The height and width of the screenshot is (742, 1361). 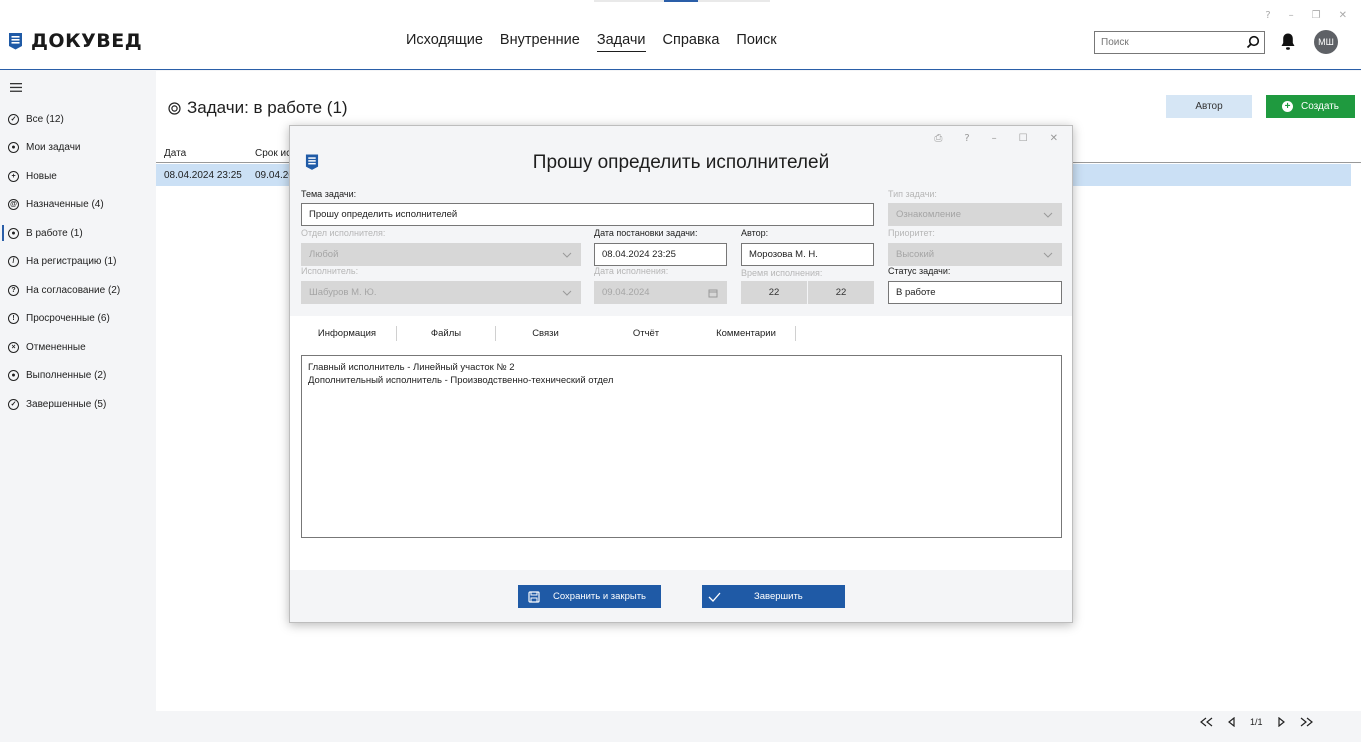 I want to click on executor-label: Исполнитель:, so click(x=330, y=271).